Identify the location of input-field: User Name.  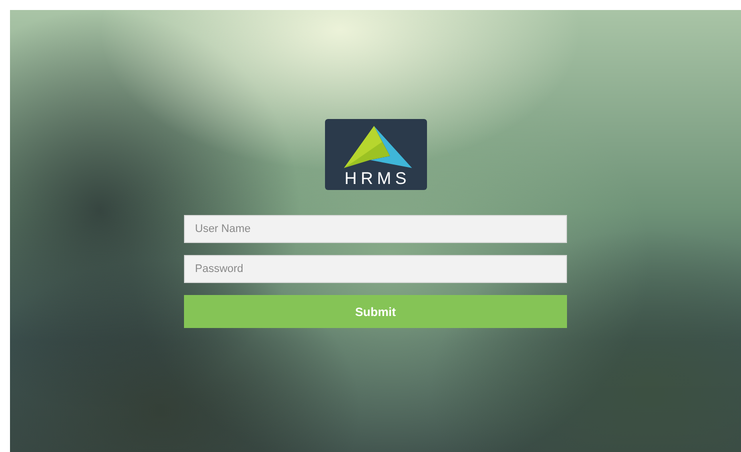
(375, 229).